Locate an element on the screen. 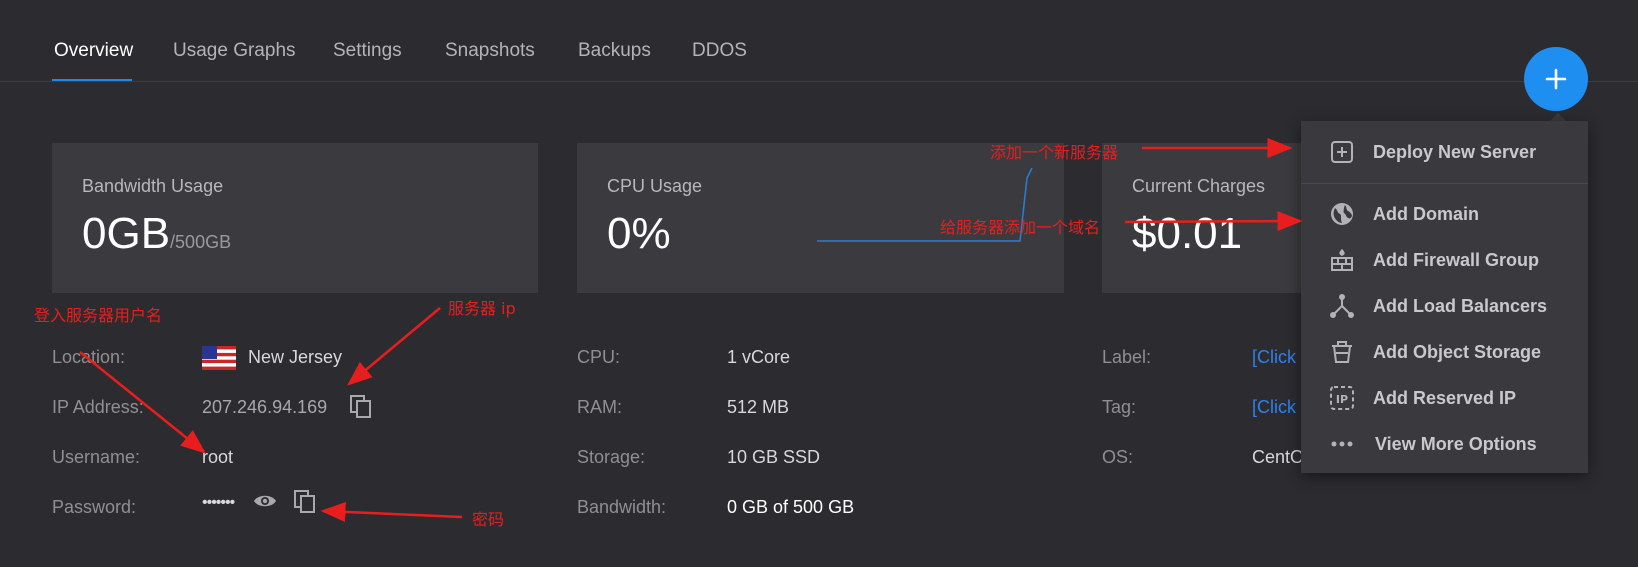 This screenshot has width=1638, height=567. copy-password-icon is located at coordinates (305, 502).